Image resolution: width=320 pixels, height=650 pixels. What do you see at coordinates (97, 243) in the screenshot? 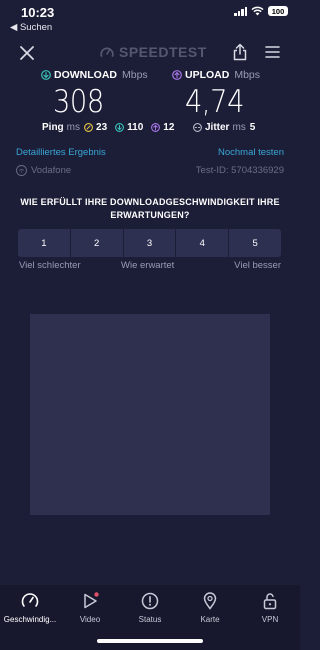
I see `rating-button-2: 2` at bounding box center [97, 243].